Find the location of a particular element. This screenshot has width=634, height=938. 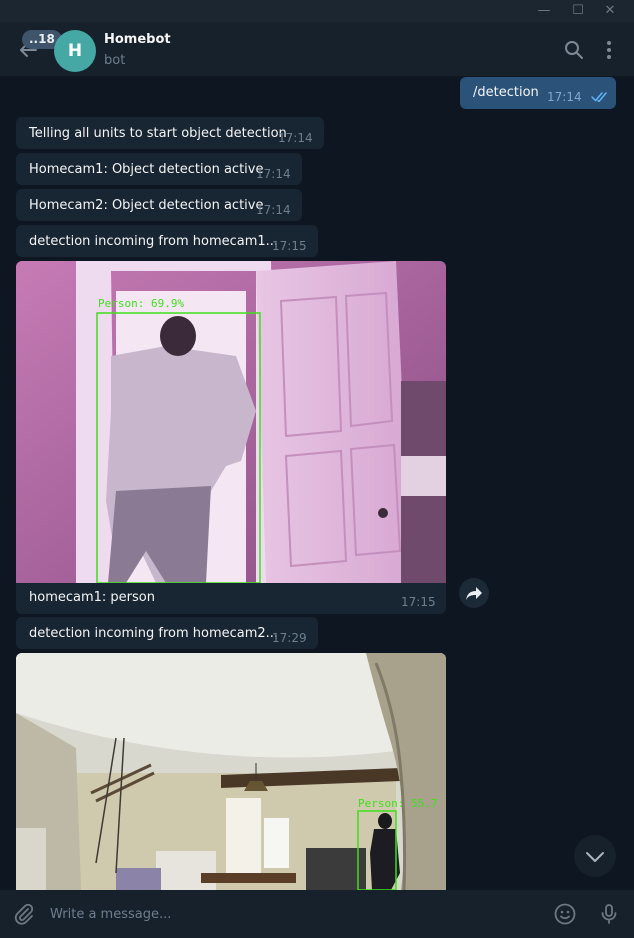

microphone-icon is located at coordinates (609, 914).